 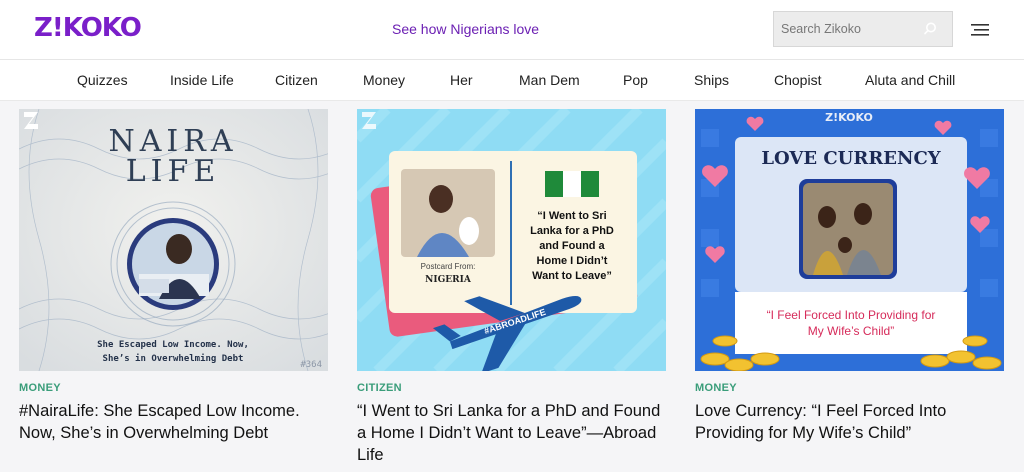 What do you see at coordinates (851, 158) in the screenshot?
I see `image-heading: LOVE CURRENCY` at bounding box center [851, 158].